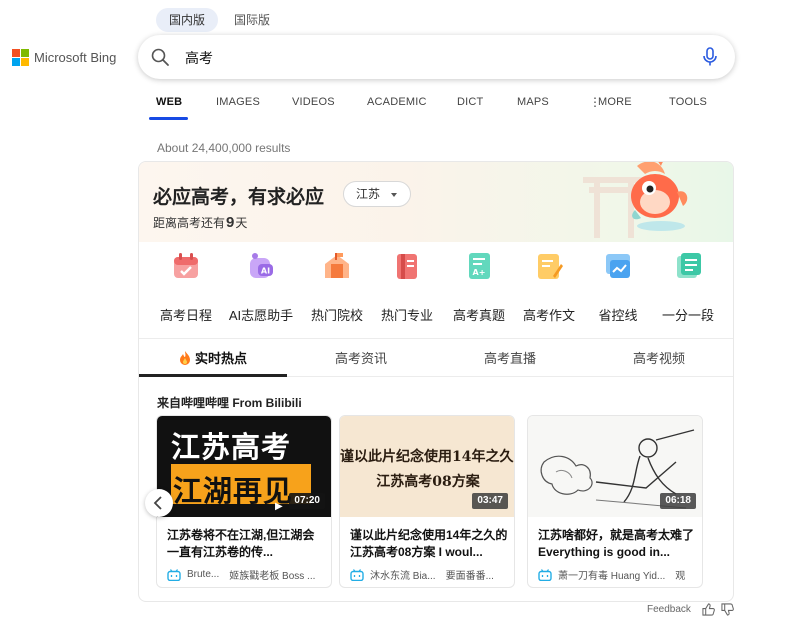  I want to click on thumbs-up-icon, so click(708, 609).